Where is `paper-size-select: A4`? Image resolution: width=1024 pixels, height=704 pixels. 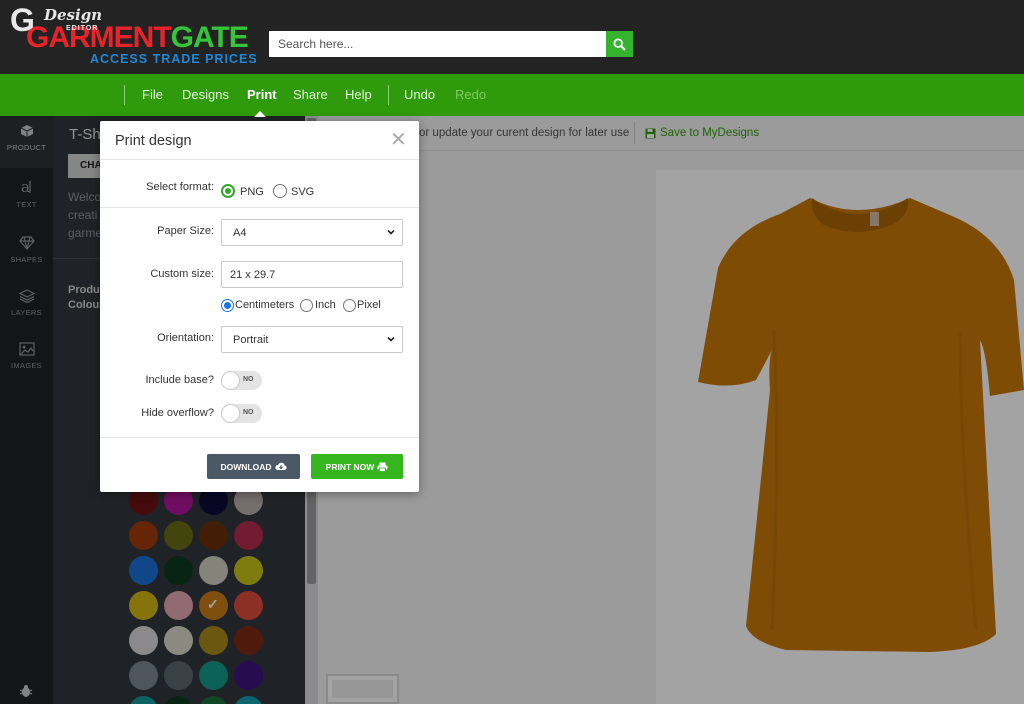 paper-size-select: A4 is located at coordinates (312, 232).